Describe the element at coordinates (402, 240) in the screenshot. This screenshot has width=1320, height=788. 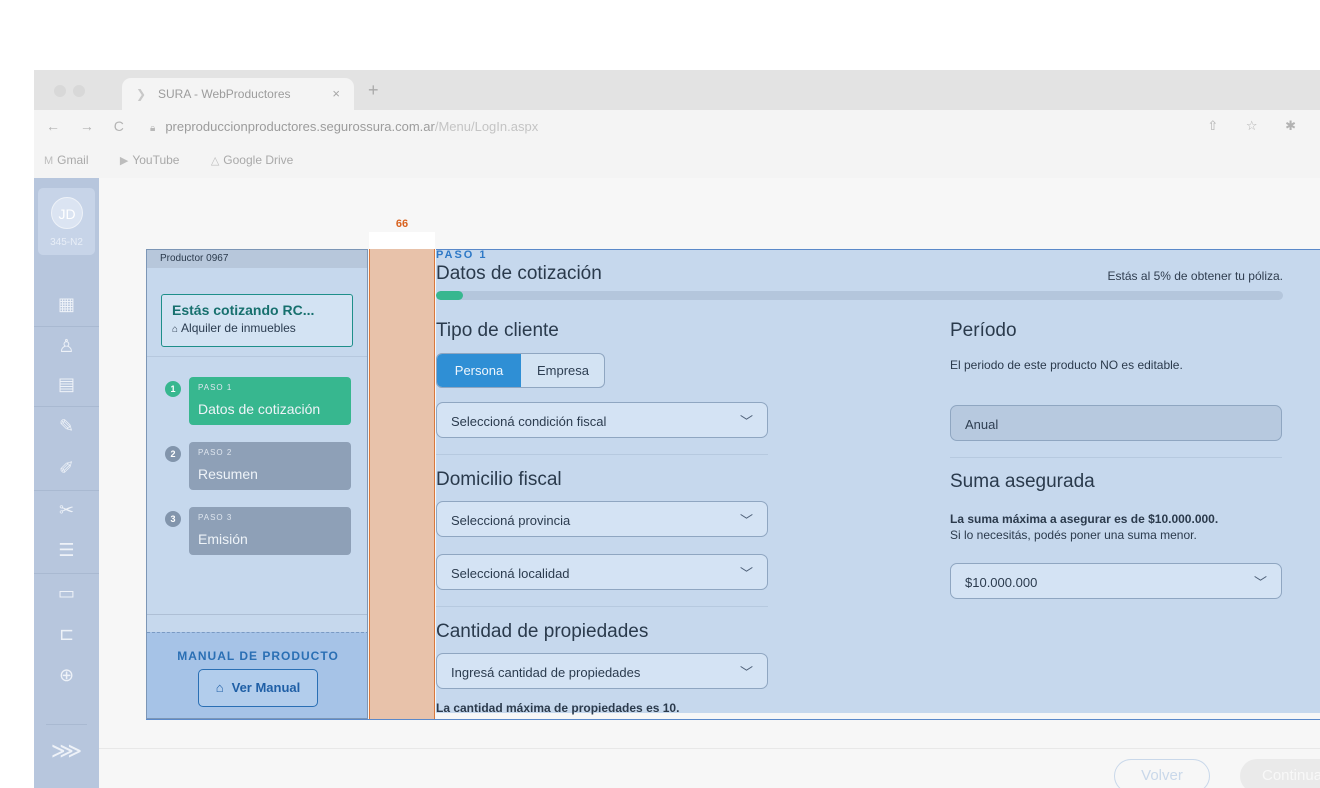
I see `measurement-band-gap` at that location.